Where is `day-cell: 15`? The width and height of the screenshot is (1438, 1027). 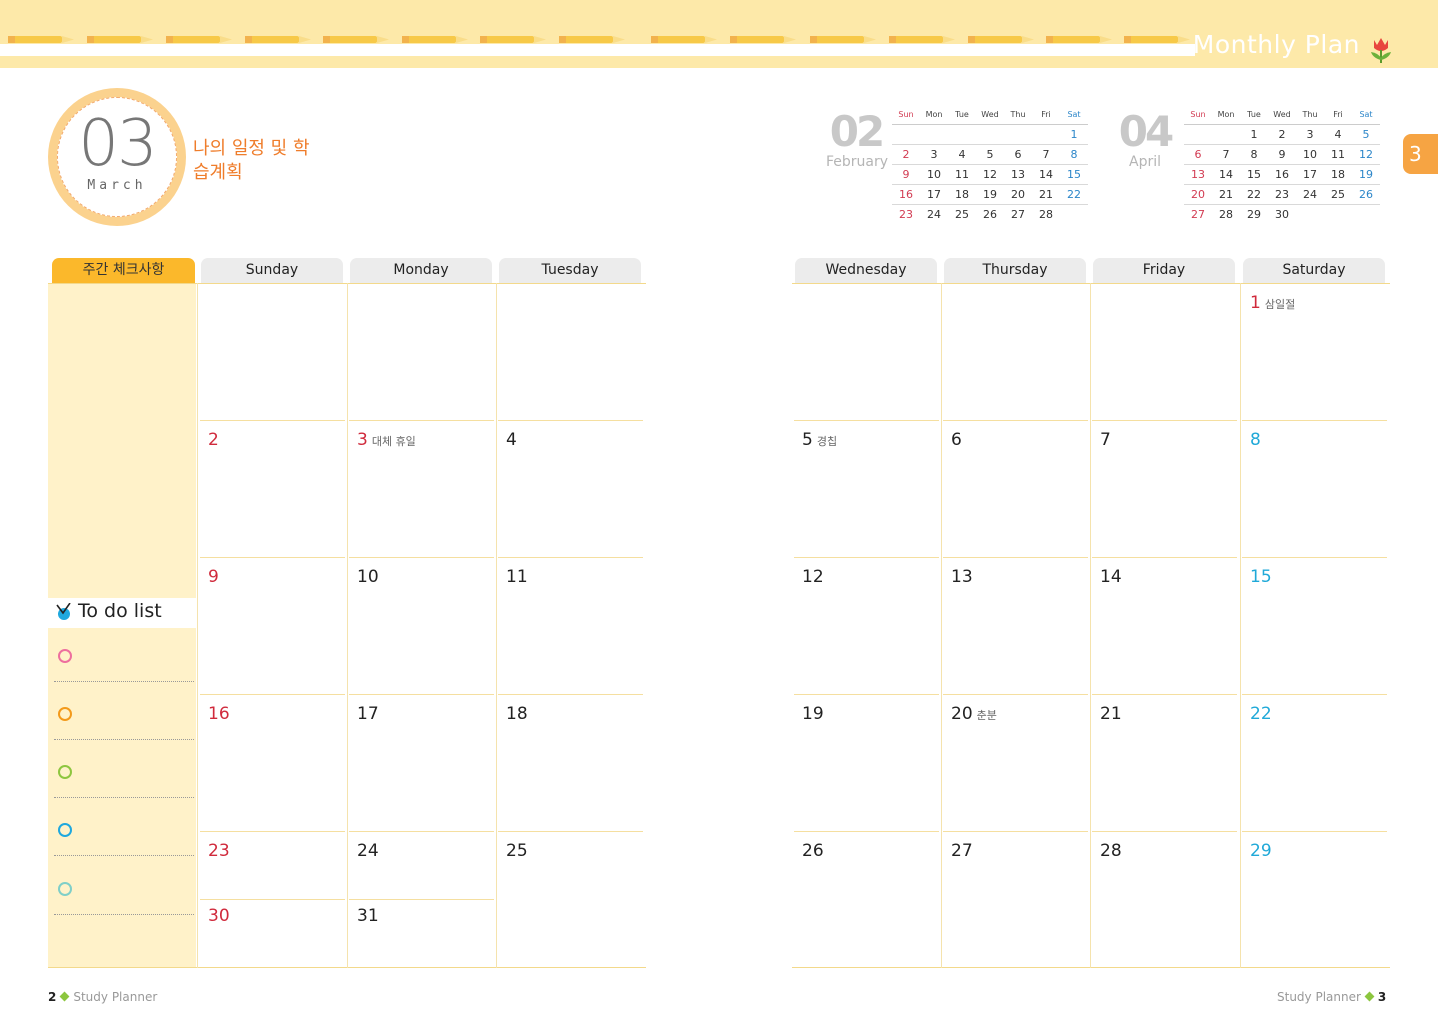
day-cell: 15 is located at coordinates (1261, 577).